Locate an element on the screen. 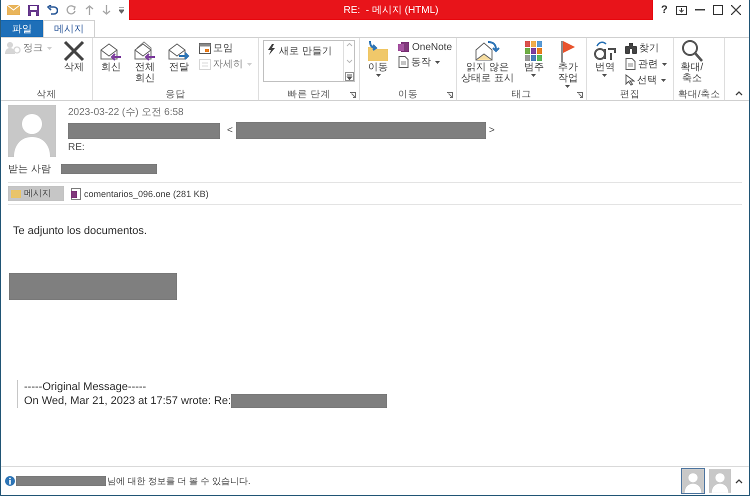 This screenshot has width=750, height=496. attachment: 메시지 is located at coordinates (36, 193).